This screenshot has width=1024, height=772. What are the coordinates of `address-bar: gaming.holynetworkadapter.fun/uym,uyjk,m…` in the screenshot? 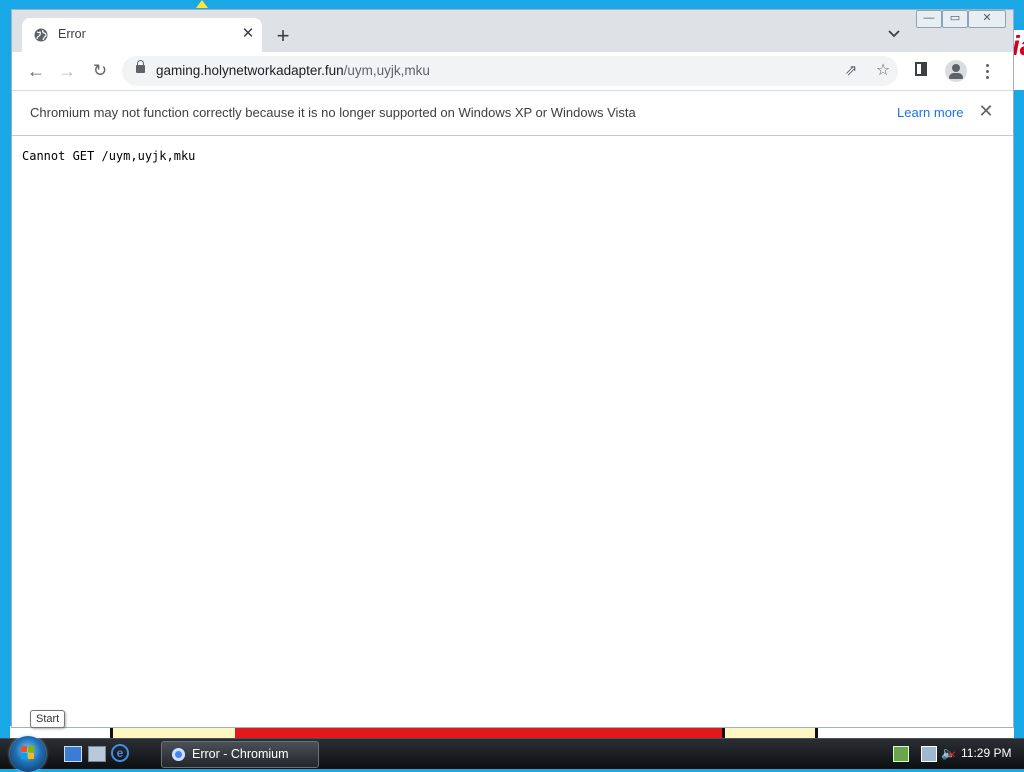 It's located at (510, 71).